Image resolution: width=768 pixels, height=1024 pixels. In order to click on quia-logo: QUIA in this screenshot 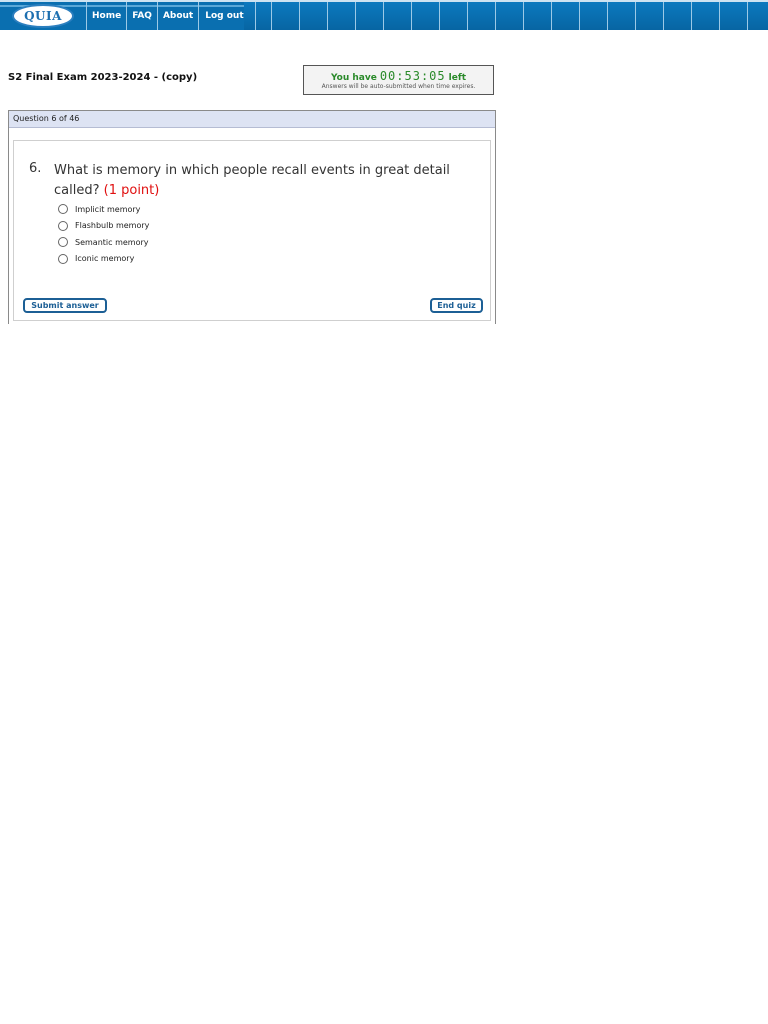, I will do `click(43, 16)`.